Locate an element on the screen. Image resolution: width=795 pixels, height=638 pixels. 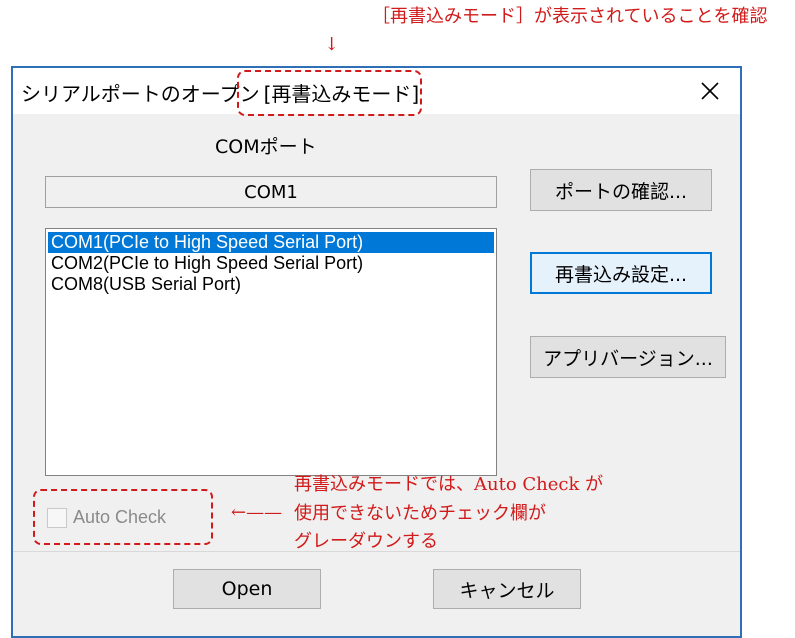
close-button is located at coordinates (710, 91).